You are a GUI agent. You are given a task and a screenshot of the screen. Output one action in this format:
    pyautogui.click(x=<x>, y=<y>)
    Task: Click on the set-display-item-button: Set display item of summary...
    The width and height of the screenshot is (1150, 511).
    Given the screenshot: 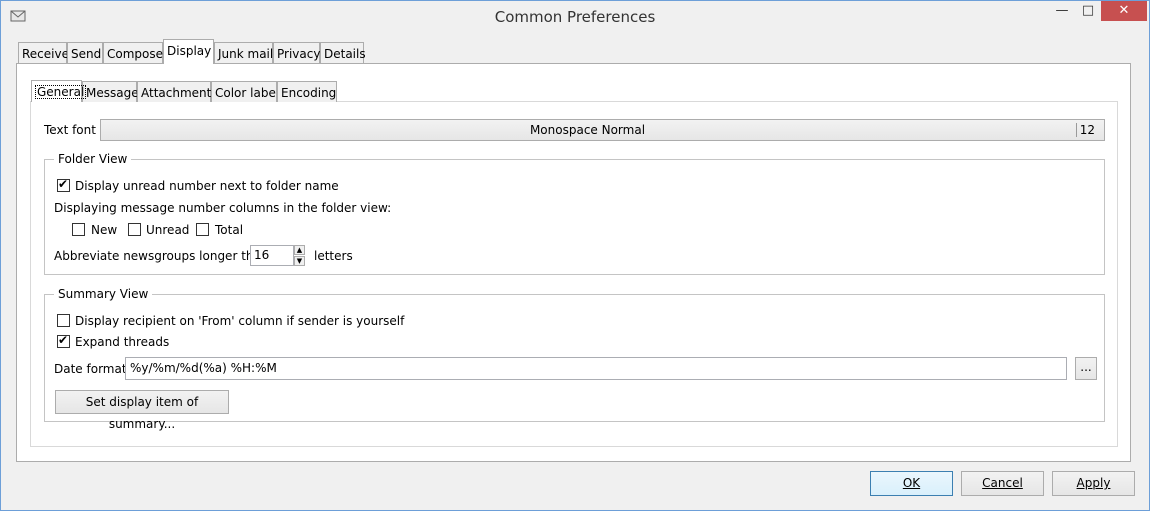 What is the action you would take?
    pyautogui.click(x=142, y=410)
    